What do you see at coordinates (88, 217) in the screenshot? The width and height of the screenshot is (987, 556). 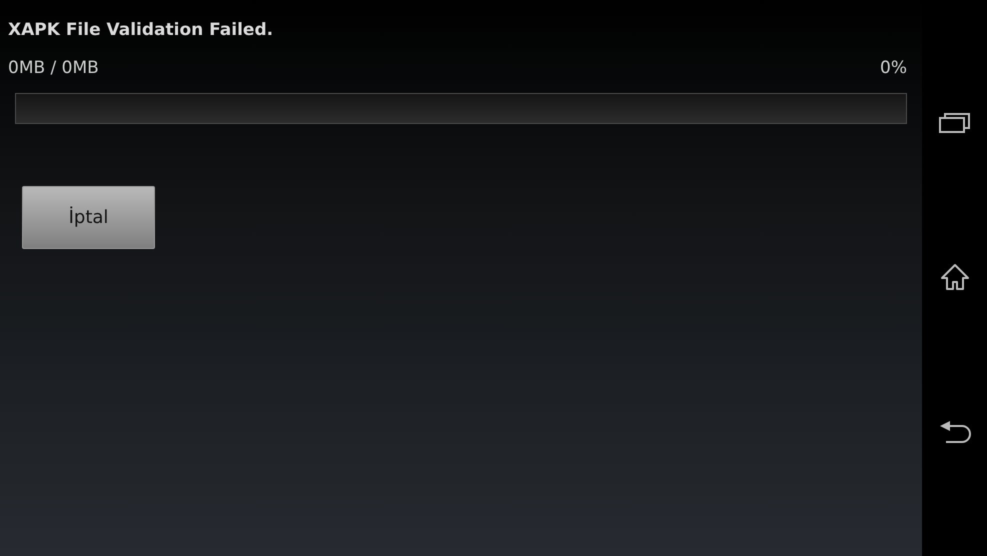 I see `cancel-button: İptal` at bounding box center [88, 217].